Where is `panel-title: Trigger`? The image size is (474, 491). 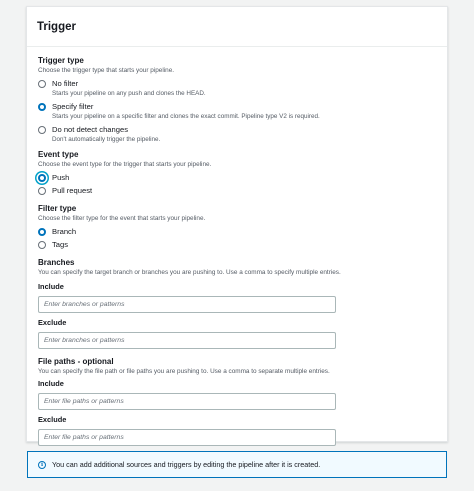 panel-title: Trigger is located at coordinates (56, 27).